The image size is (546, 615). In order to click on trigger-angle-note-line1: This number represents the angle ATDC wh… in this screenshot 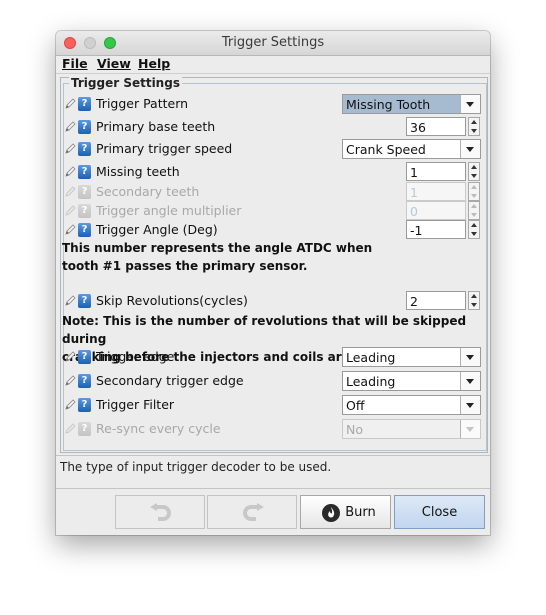, I will do `click(217, 248)`.